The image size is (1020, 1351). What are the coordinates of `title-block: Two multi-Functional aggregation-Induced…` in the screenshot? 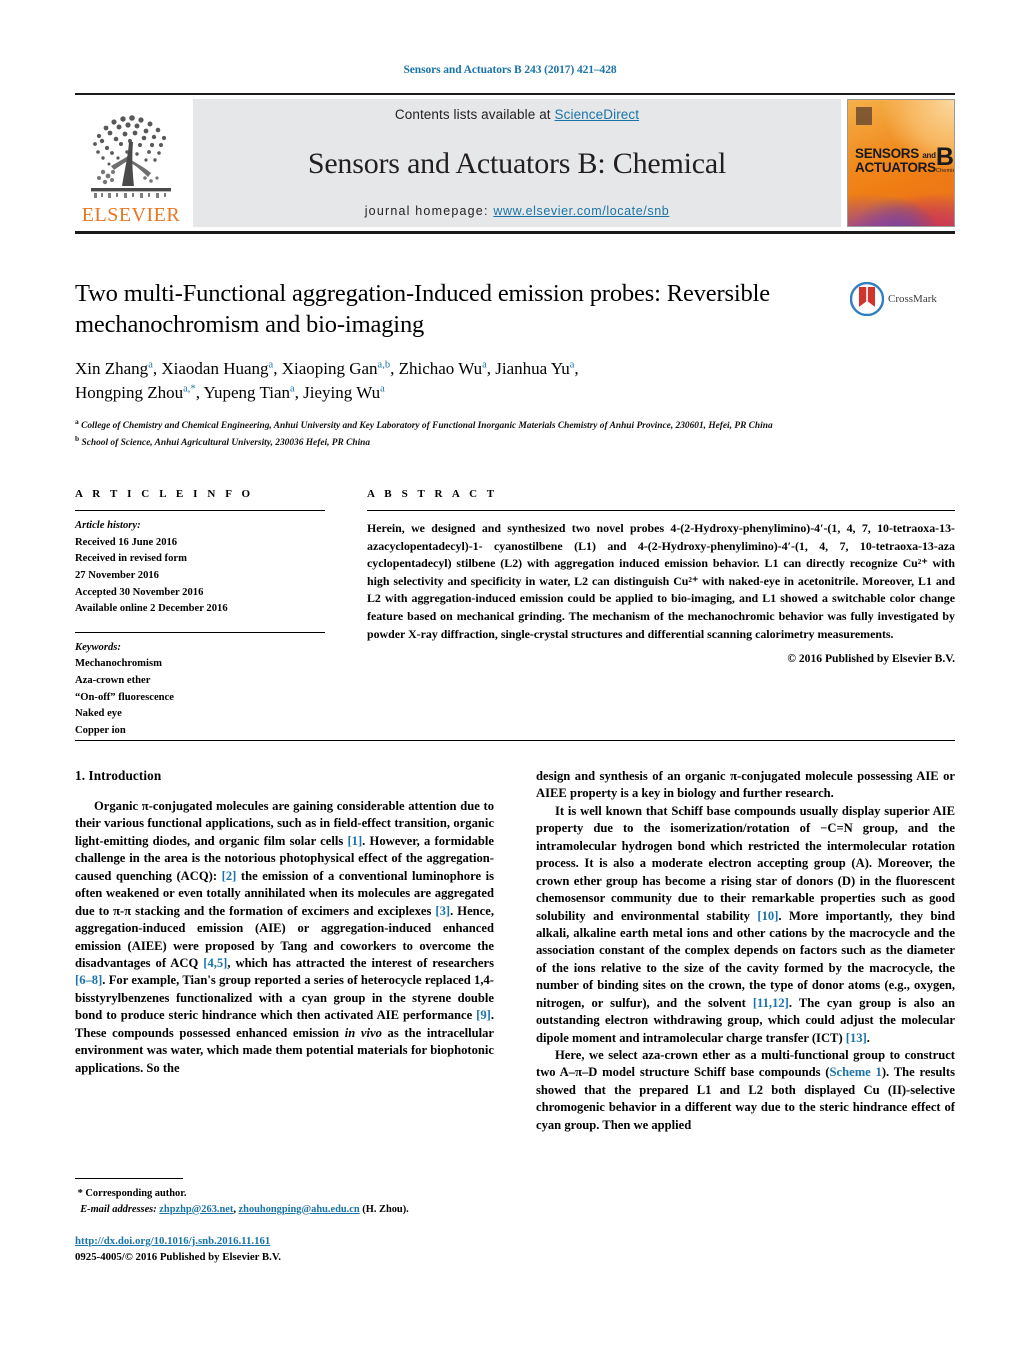 It's located at (515, 364).